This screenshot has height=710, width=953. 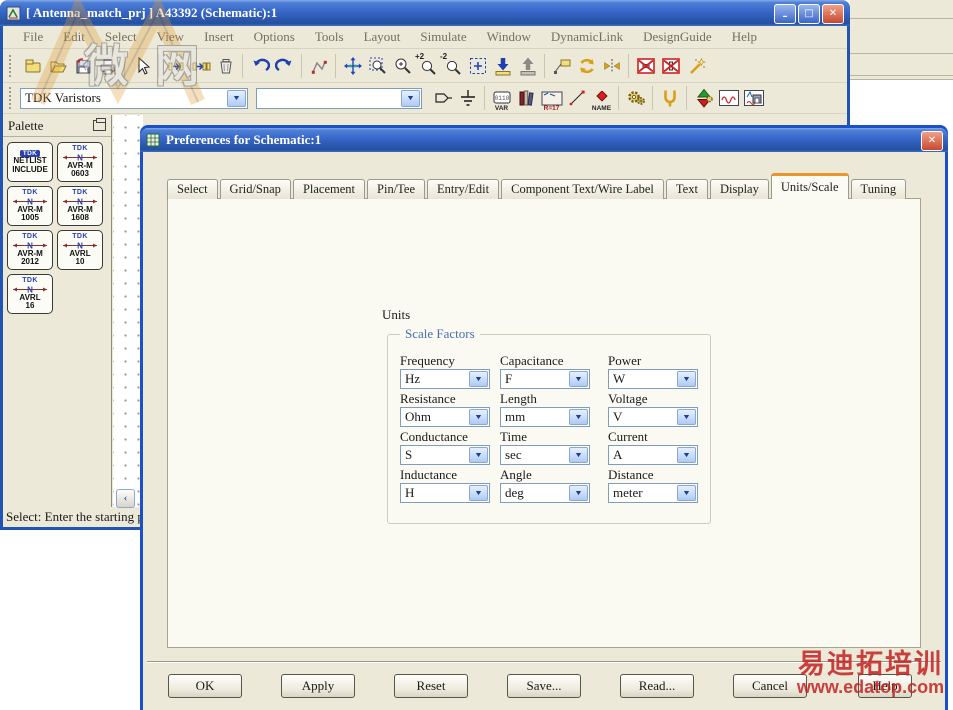 What do you see at coordinates (329, 37) in the screenshot?
I see `menu-tools: Tools` at bounding box center [329, 37].